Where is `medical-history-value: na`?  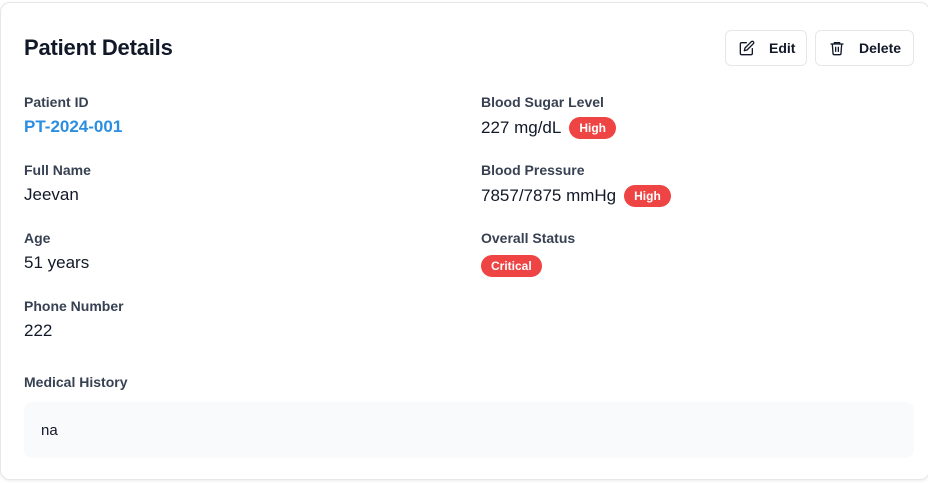 medical-history-value: na is located at coordinates (49, 430).